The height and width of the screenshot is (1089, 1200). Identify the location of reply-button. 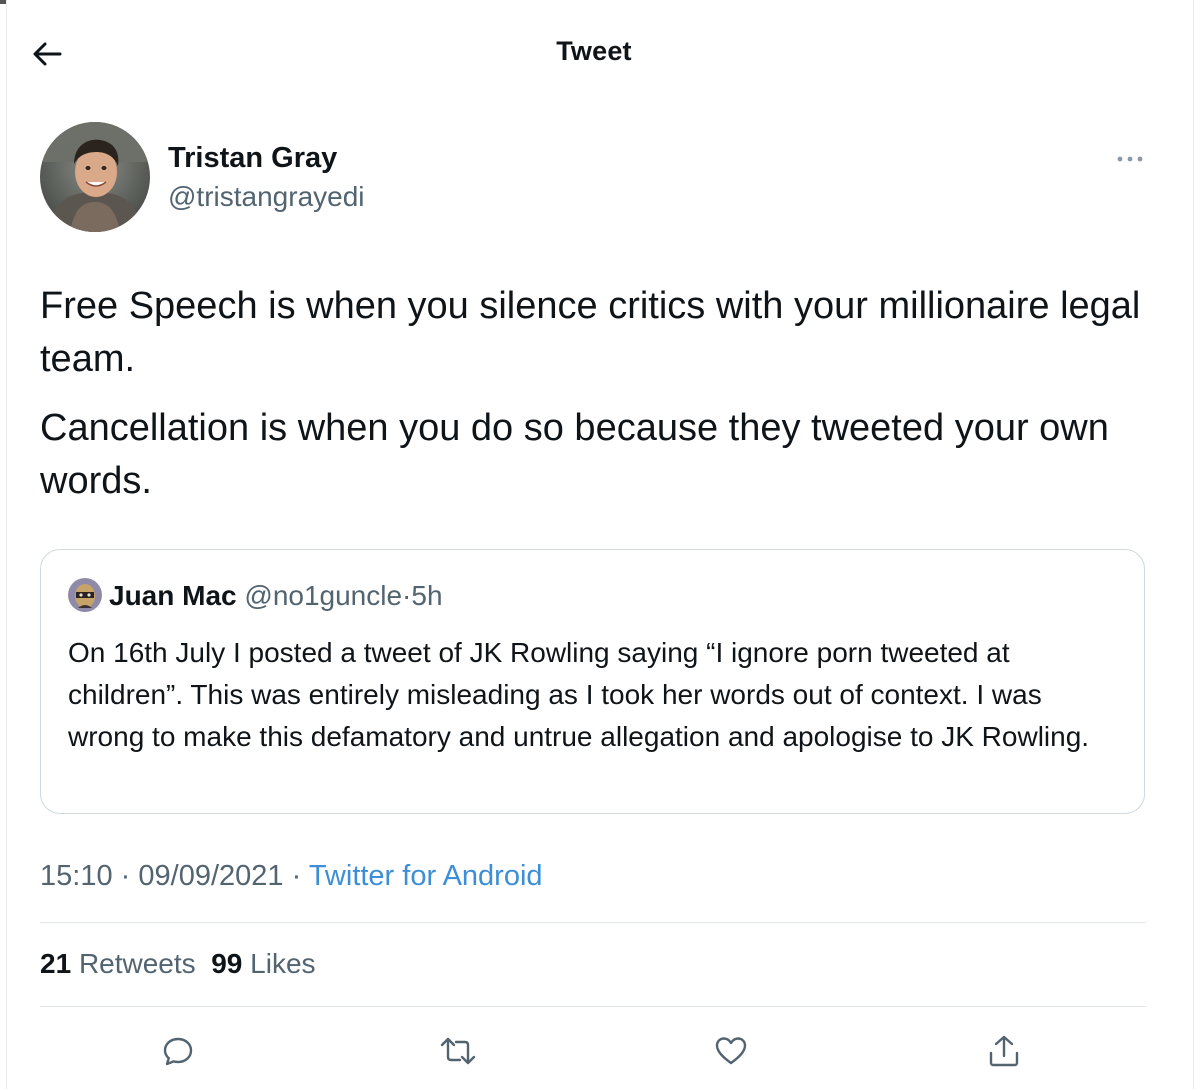
(178, 1051).